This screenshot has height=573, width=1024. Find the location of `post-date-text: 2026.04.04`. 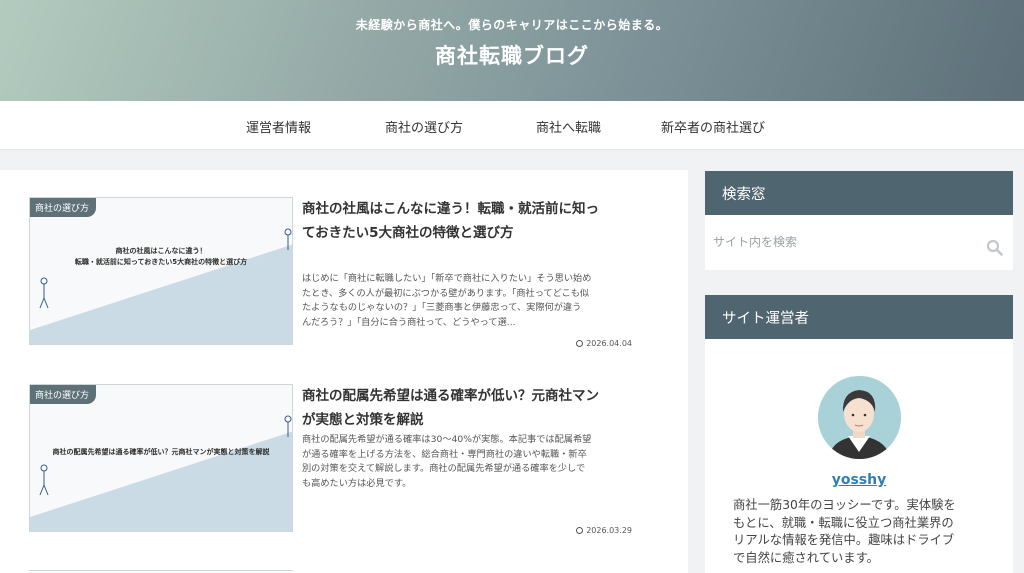

post-date-text: 2026.04.04 is located at coordinates (609, 343).